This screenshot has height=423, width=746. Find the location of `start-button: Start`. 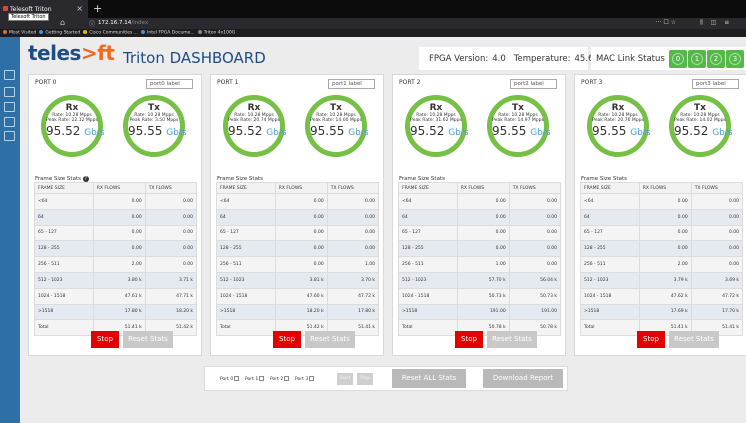

start-button: Start is located at coordinates (345, 379).